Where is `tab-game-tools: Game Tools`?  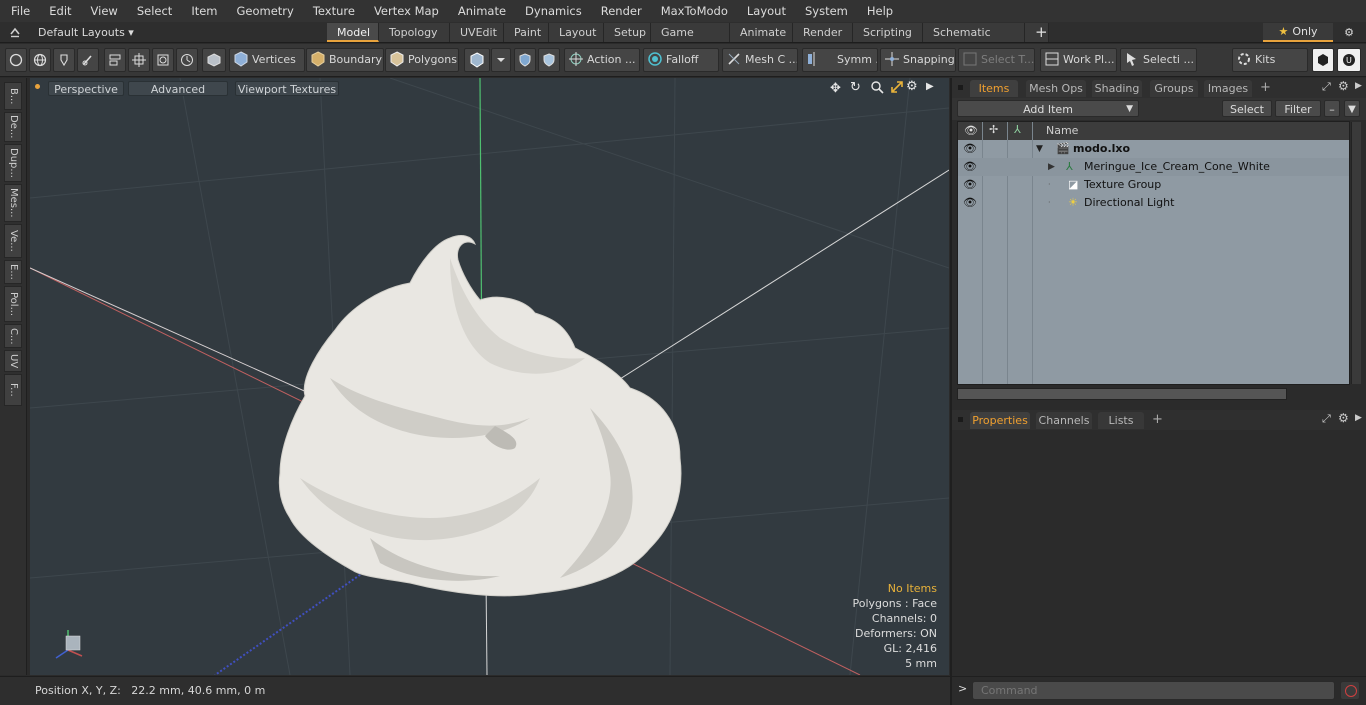 tab-game-tools: Game Tools is located at coordinates (690, 40).